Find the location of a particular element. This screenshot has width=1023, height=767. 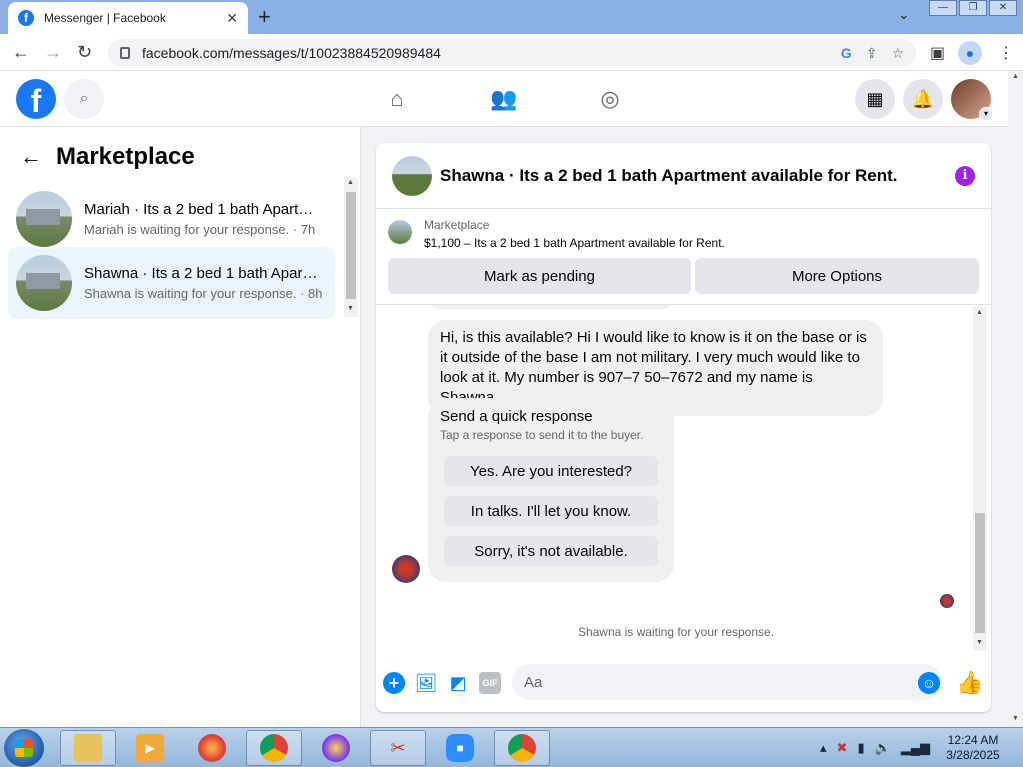

sidebar-title: Marketplace is located at coordinates (125, 156).